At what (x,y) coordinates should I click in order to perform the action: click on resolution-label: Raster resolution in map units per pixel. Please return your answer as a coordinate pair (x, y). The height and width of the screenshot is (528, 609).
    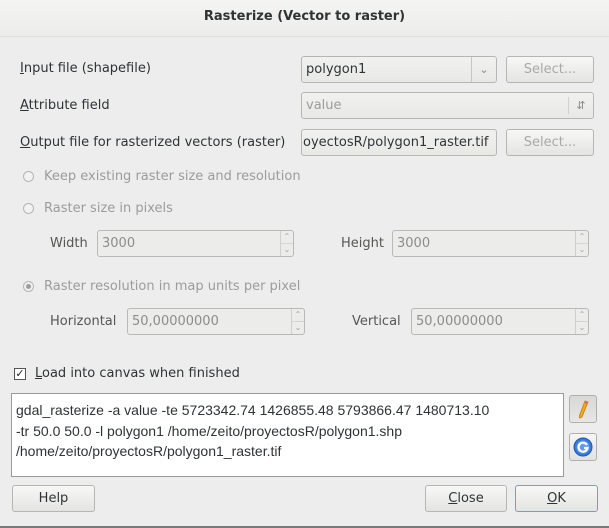
    Looking at the image, I should click on (172, 286).